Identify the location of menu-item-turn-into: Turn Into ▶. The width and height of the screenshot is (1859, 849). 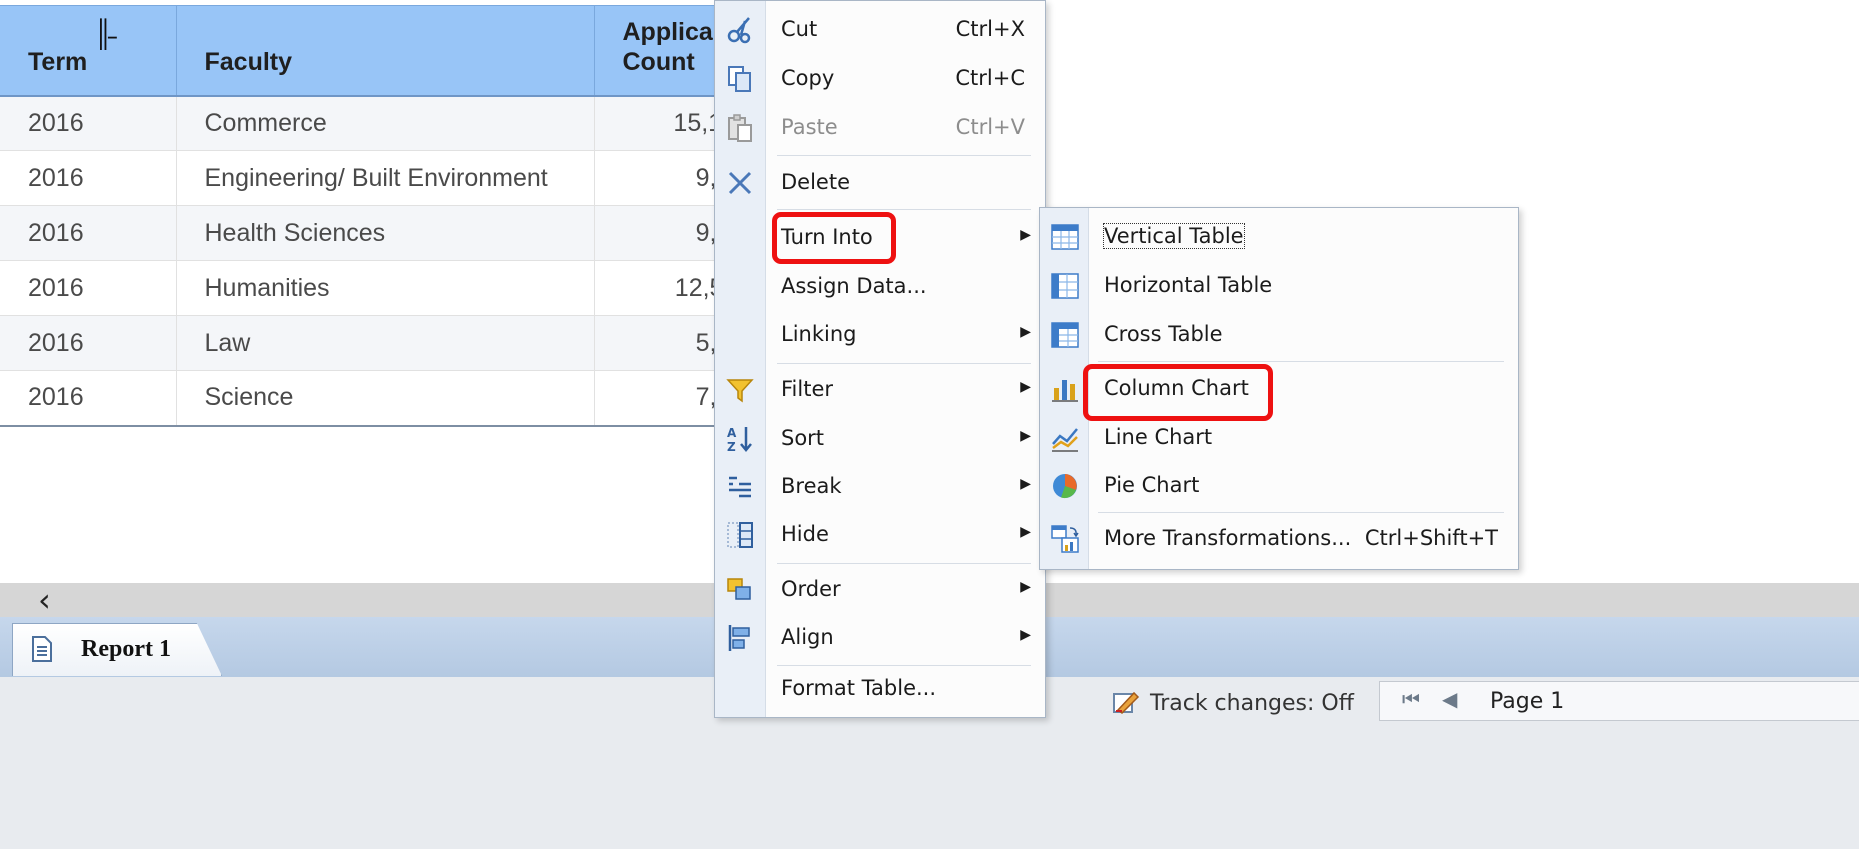
(880, 238).